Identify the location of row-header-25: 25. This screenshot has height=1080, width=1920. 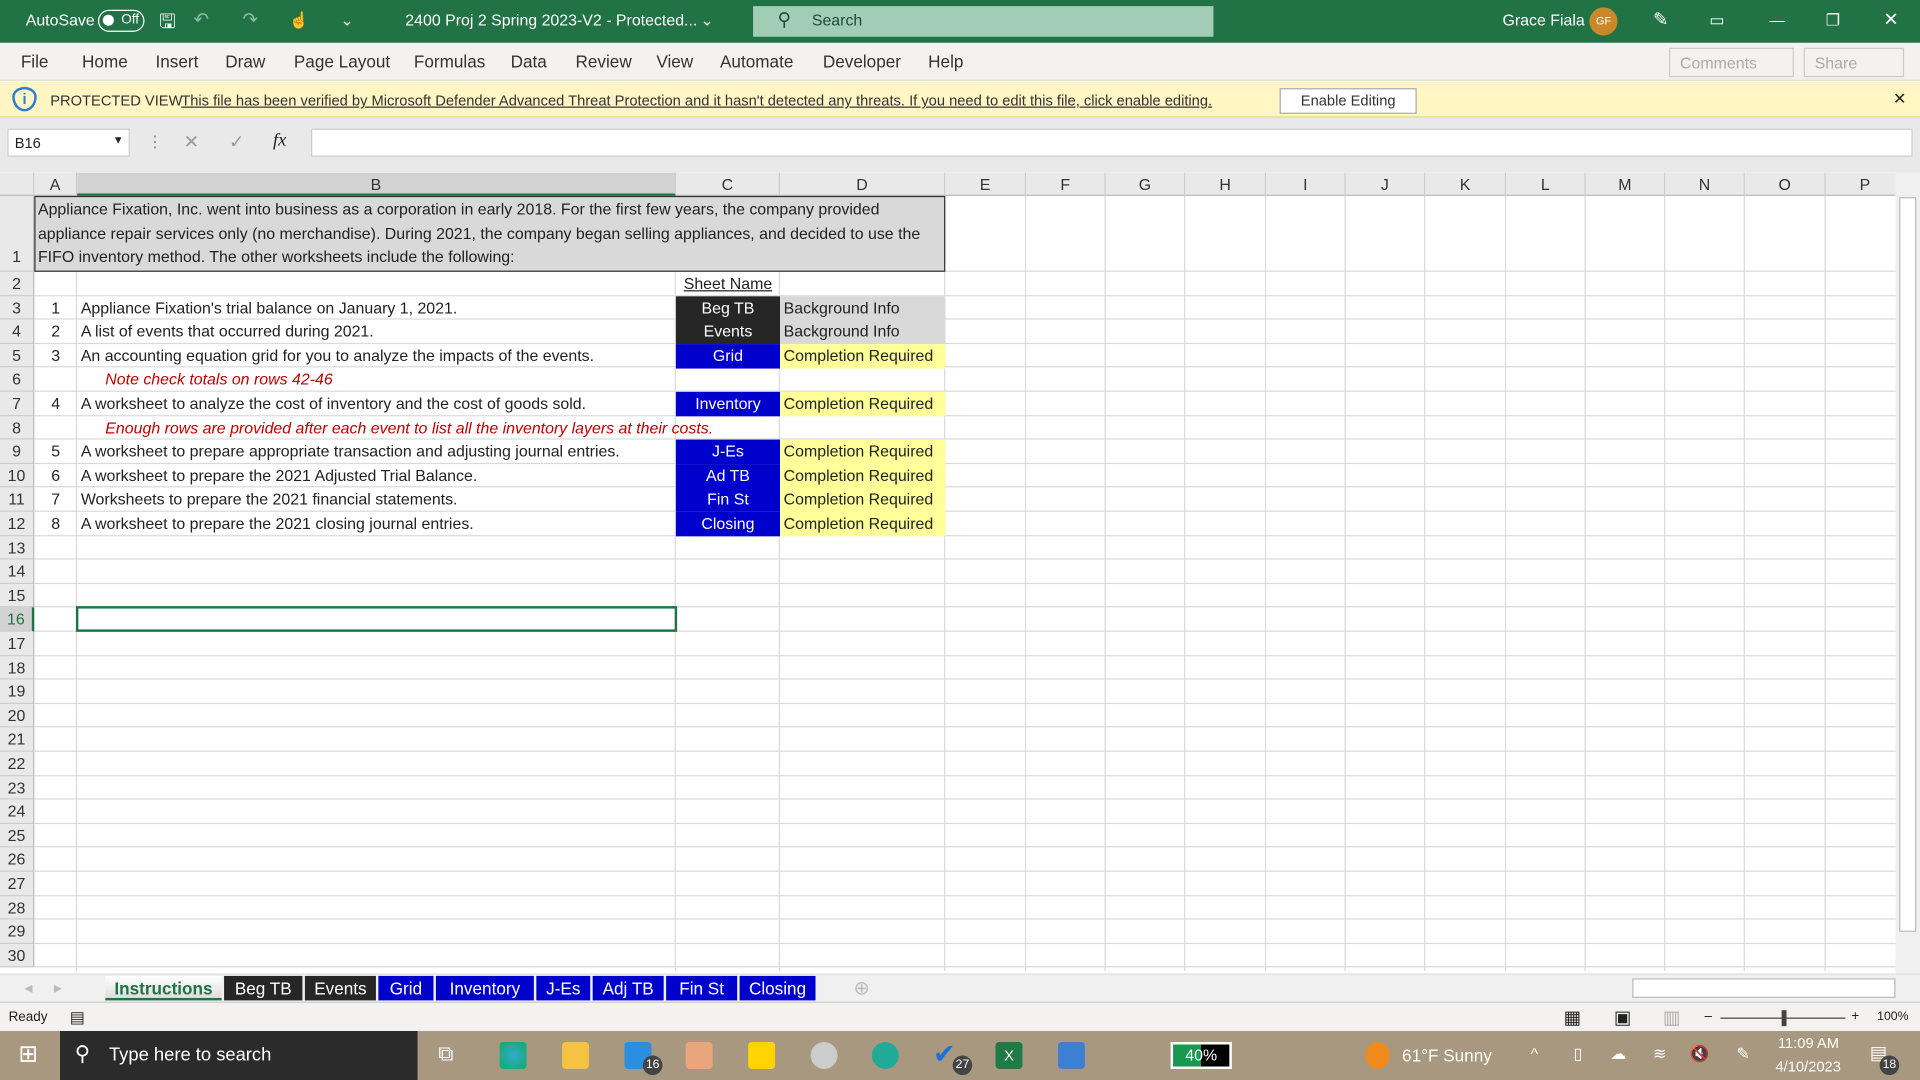
(17, 835).